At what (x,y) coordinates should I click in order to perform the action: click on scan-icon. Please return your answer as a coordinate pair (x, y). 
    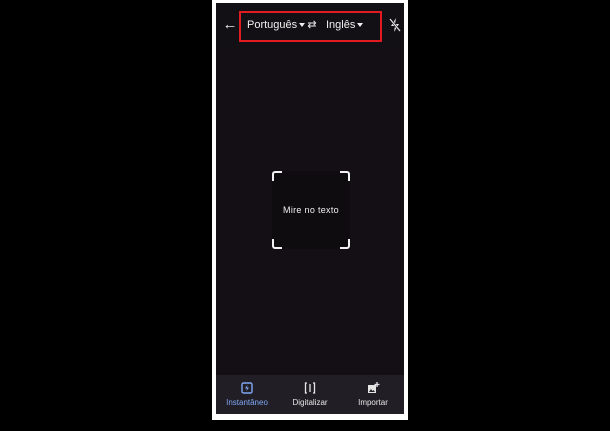
    Looking at the image, I should click on (310, 388).